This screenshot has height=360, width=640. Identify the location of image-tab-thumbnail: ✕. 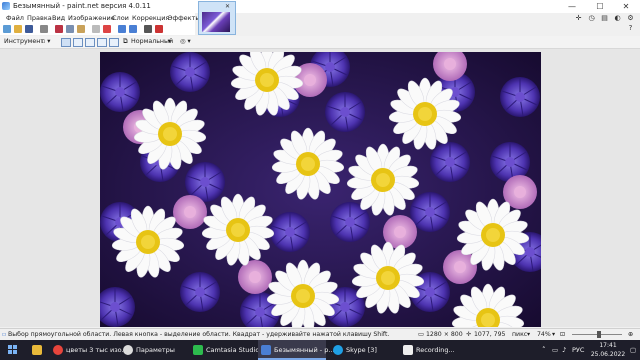
(217, 18).